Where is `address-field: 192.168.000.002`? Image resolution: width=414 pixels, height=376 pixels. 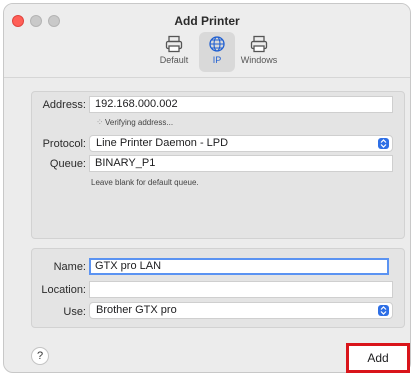 address-field: 192.168.000.002 is located at coordinates (241, 104).